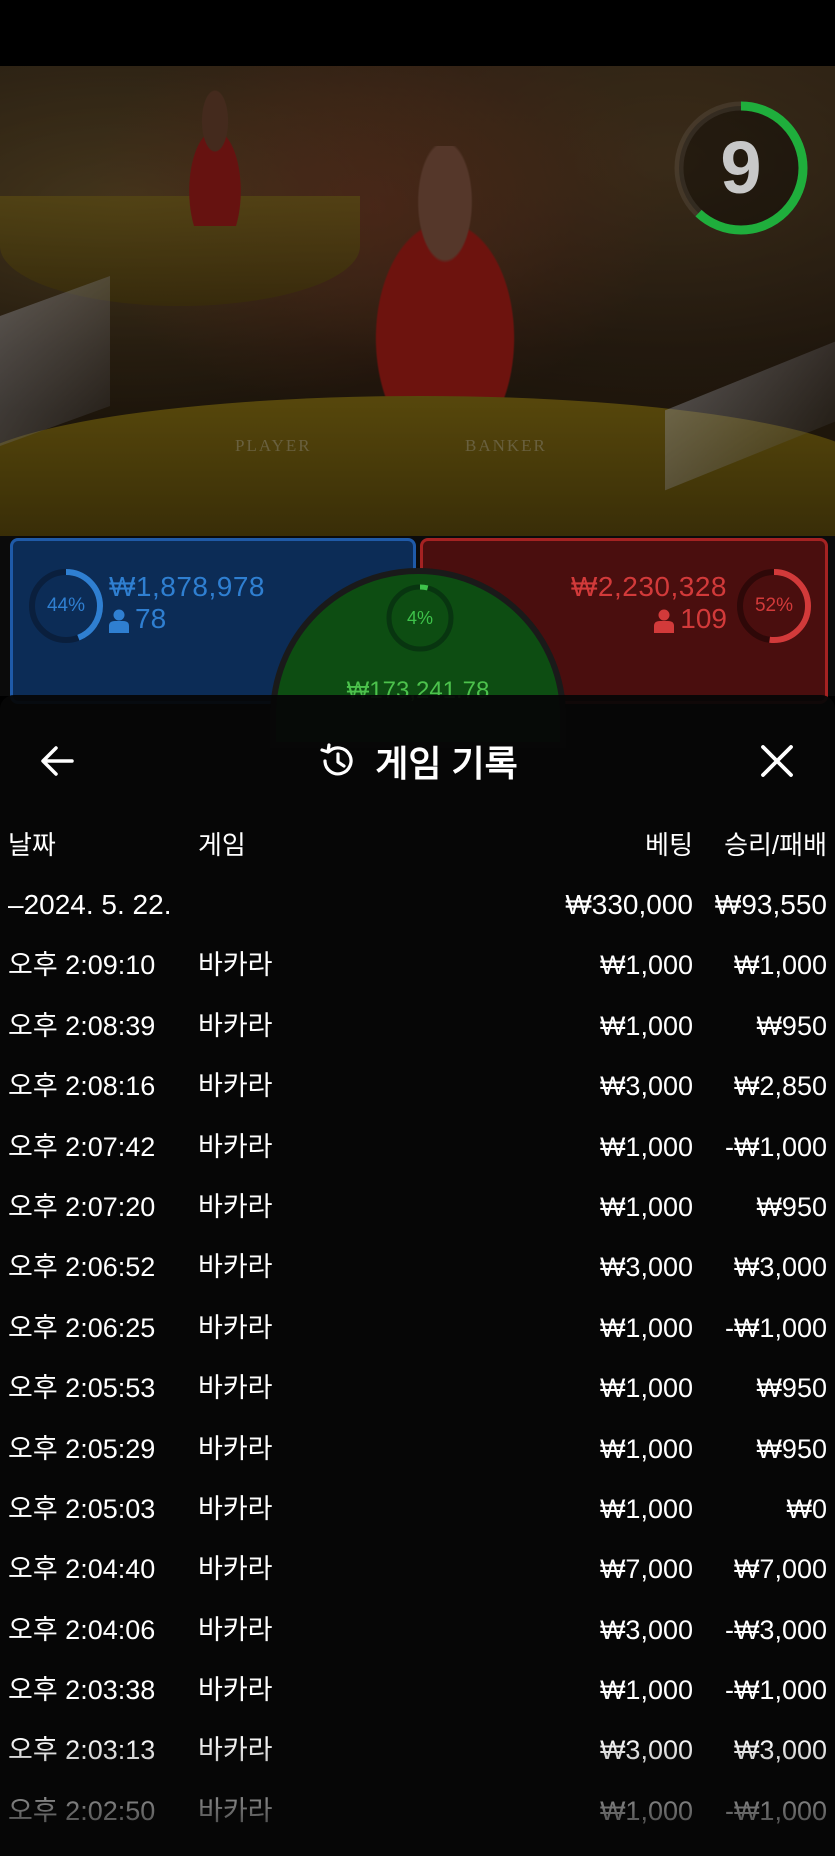  I want to click on table-row: 오후 2:05:29 바카라 ₩1,000 ₩950, so click(417, 1461).